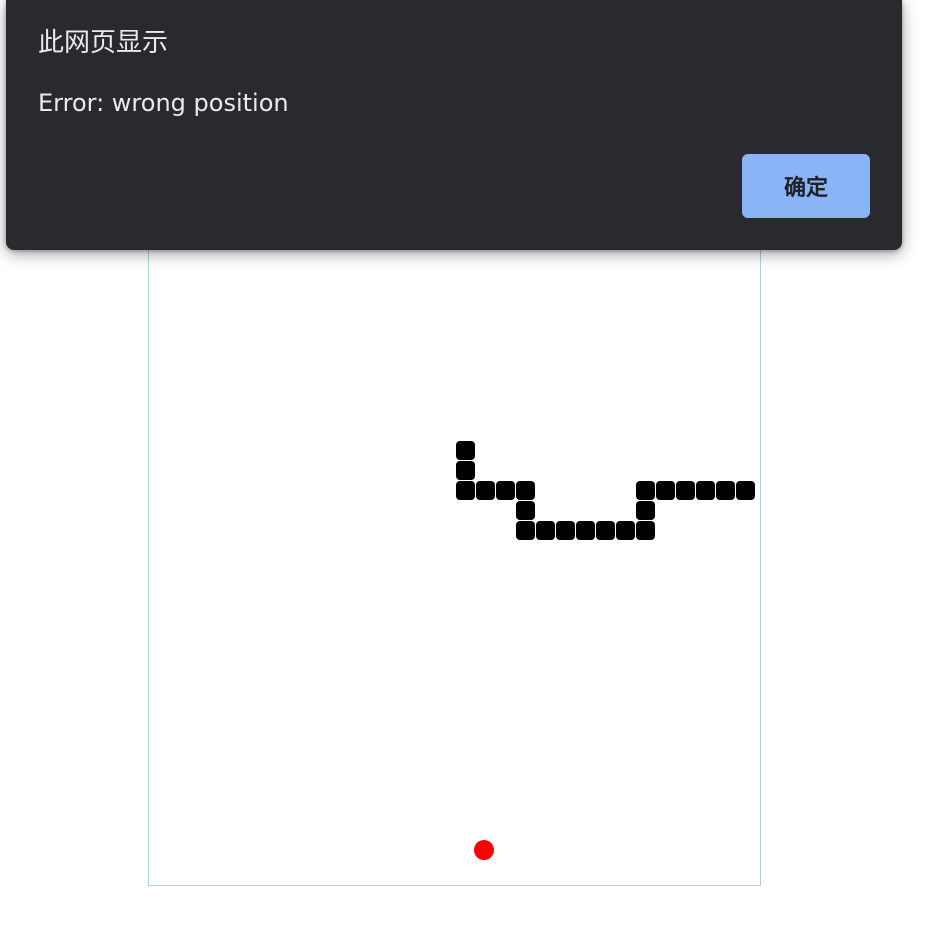 Image resolution: width=940 pixels, height=948 pixels. I want to click on food-dot, so click(484, 850).